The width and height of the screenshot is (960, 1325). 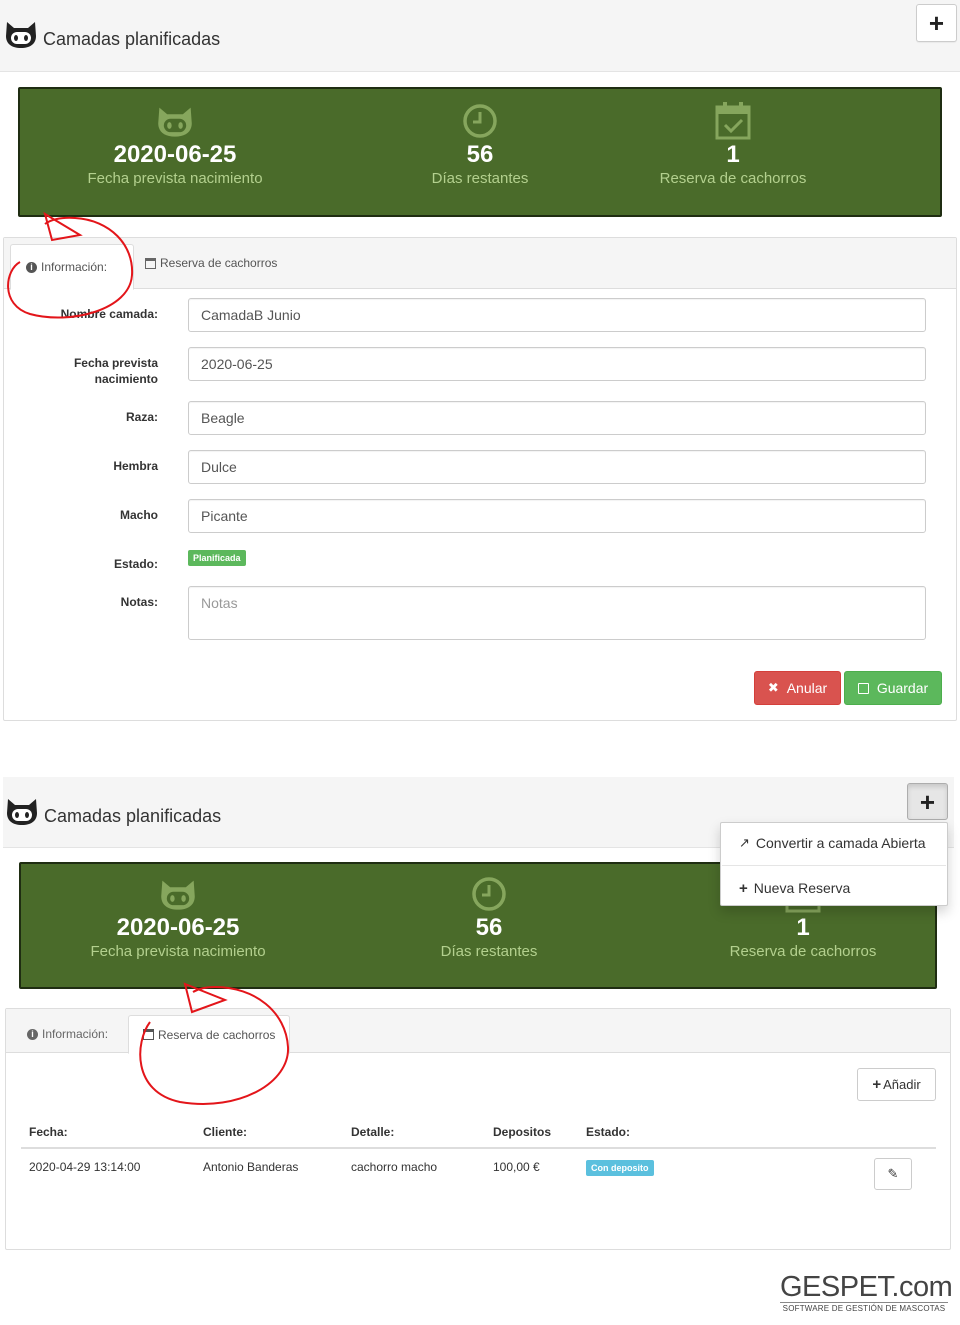 I want to click on field-label-birth-date: Fecha prevista nacimiento, so click(x=93, y=371).